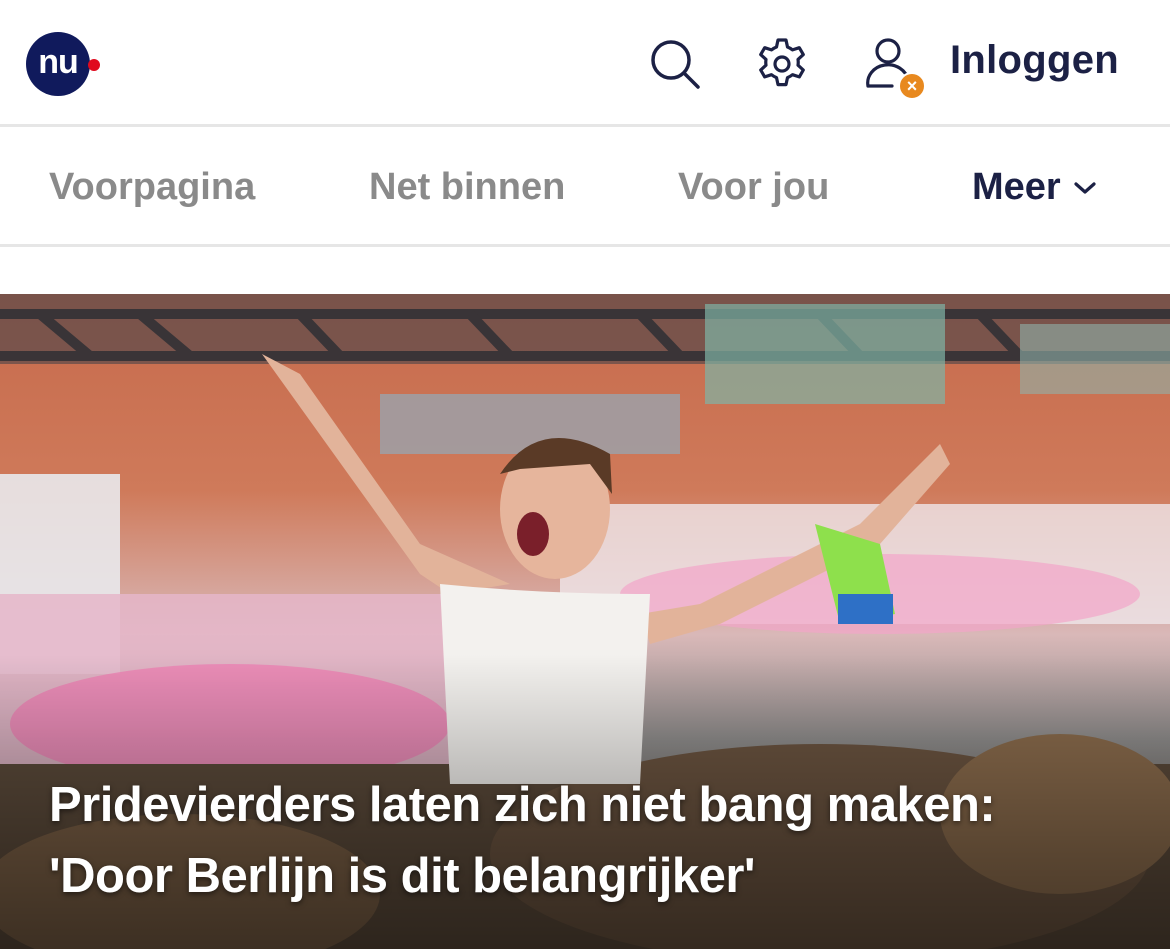 This screenshot has width=1170, height=949. I want to click on chevron-down-icon, so click(1085, 187).